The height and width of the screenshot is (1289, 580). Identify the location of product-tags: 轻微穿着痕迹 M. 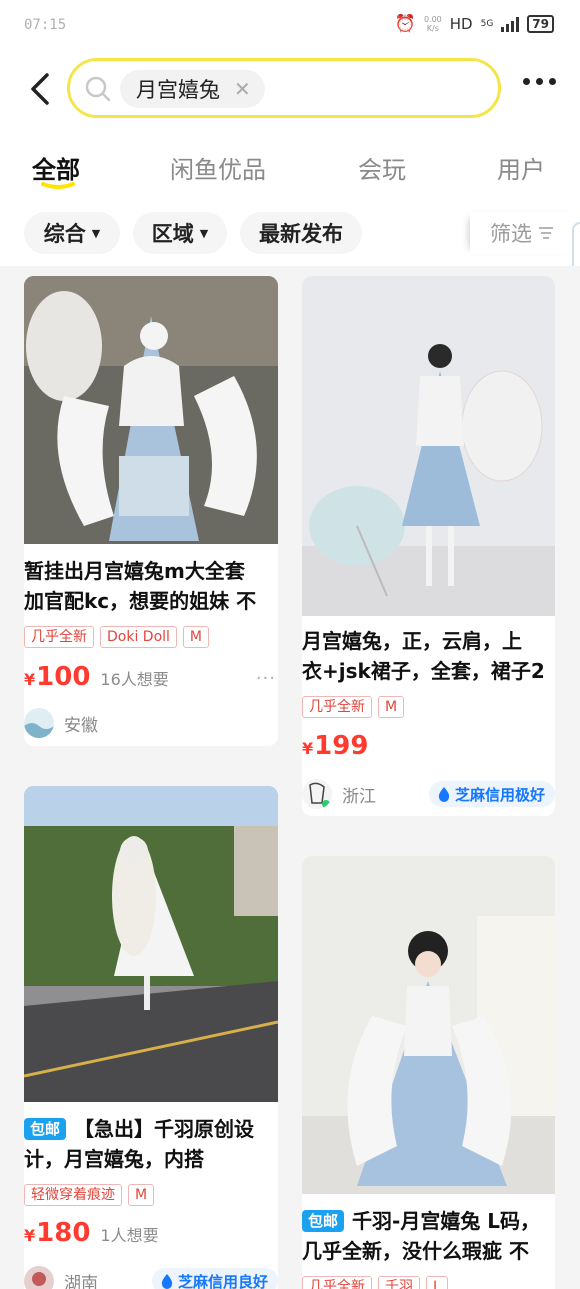
(89, 1195).